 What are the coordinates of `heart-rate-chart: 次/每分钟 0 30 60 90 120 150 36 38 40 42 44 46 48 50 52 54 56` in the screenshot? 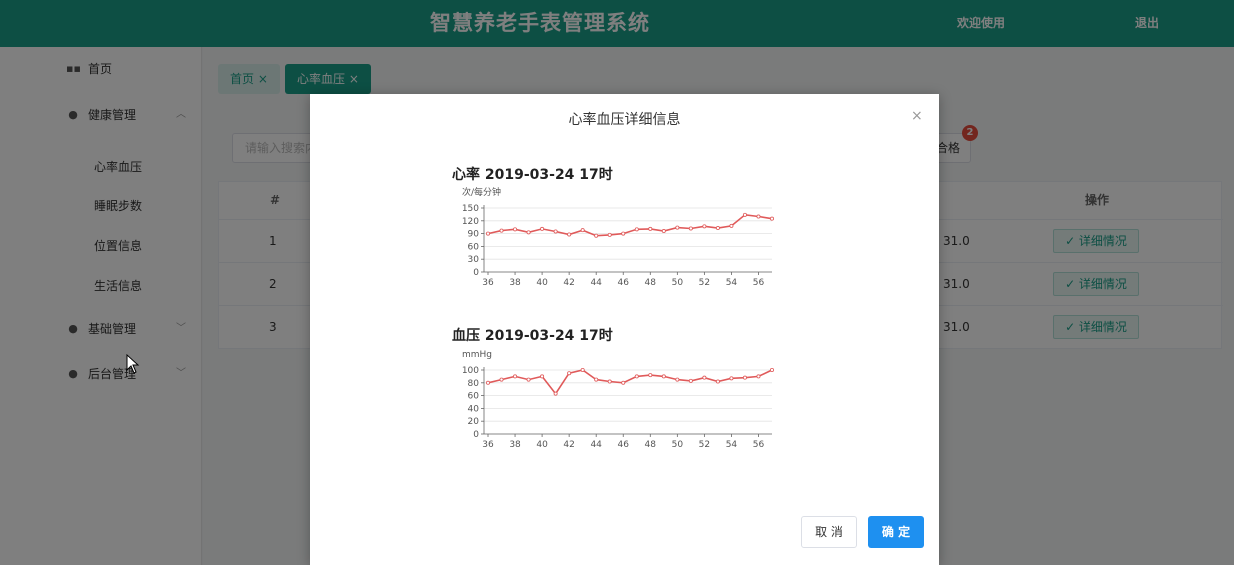 It's located at (618, 237).